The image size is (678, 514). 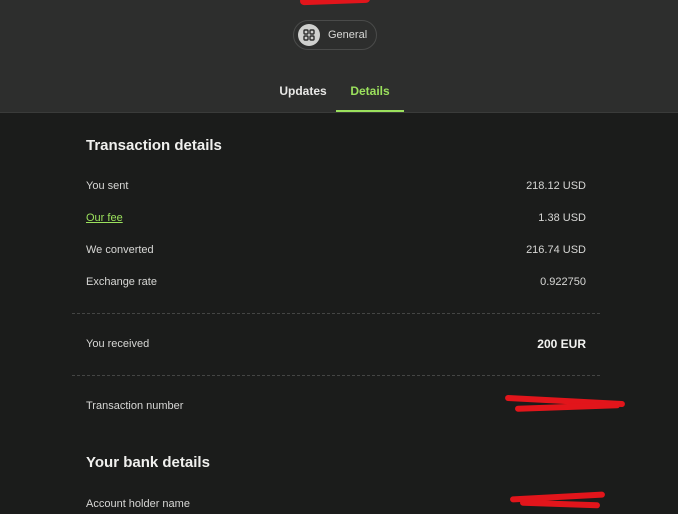 I want to click on row-label: We converted, so click(x=120, y=250).